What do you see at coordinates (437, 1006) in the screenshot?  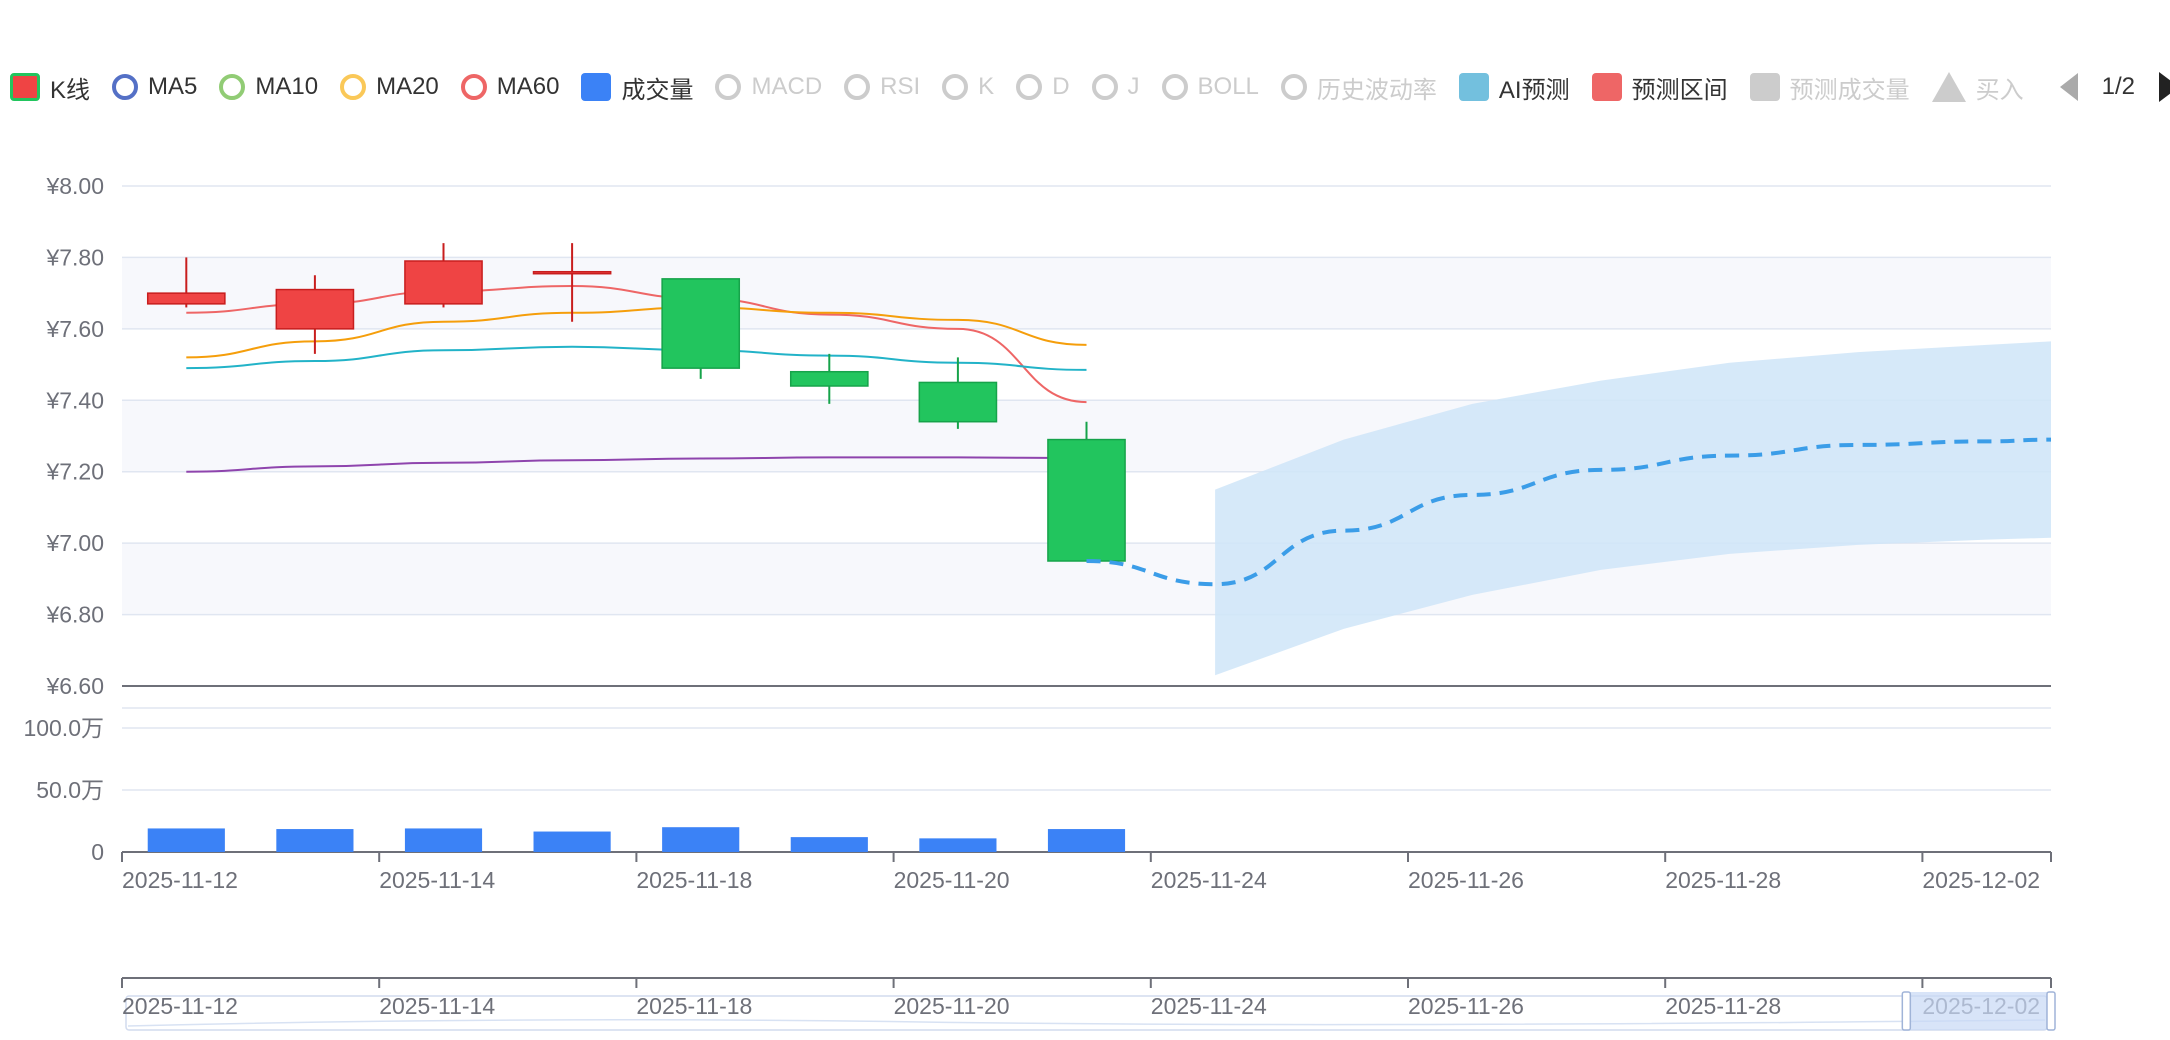 I see `zoom-tick-label: 2025-11-14` at bounding box center [437, 1006].